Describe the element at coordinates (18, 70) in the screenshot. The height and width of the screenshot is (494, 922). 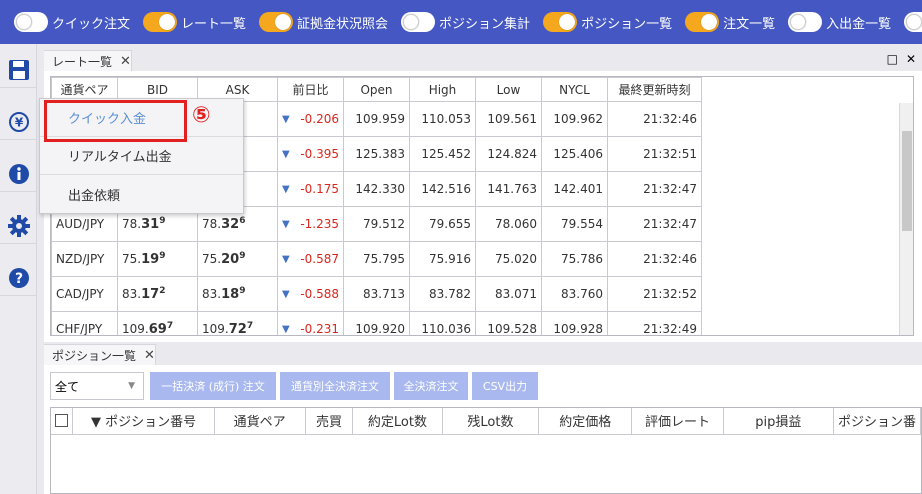
I see `sidebar-save-button` at that location.